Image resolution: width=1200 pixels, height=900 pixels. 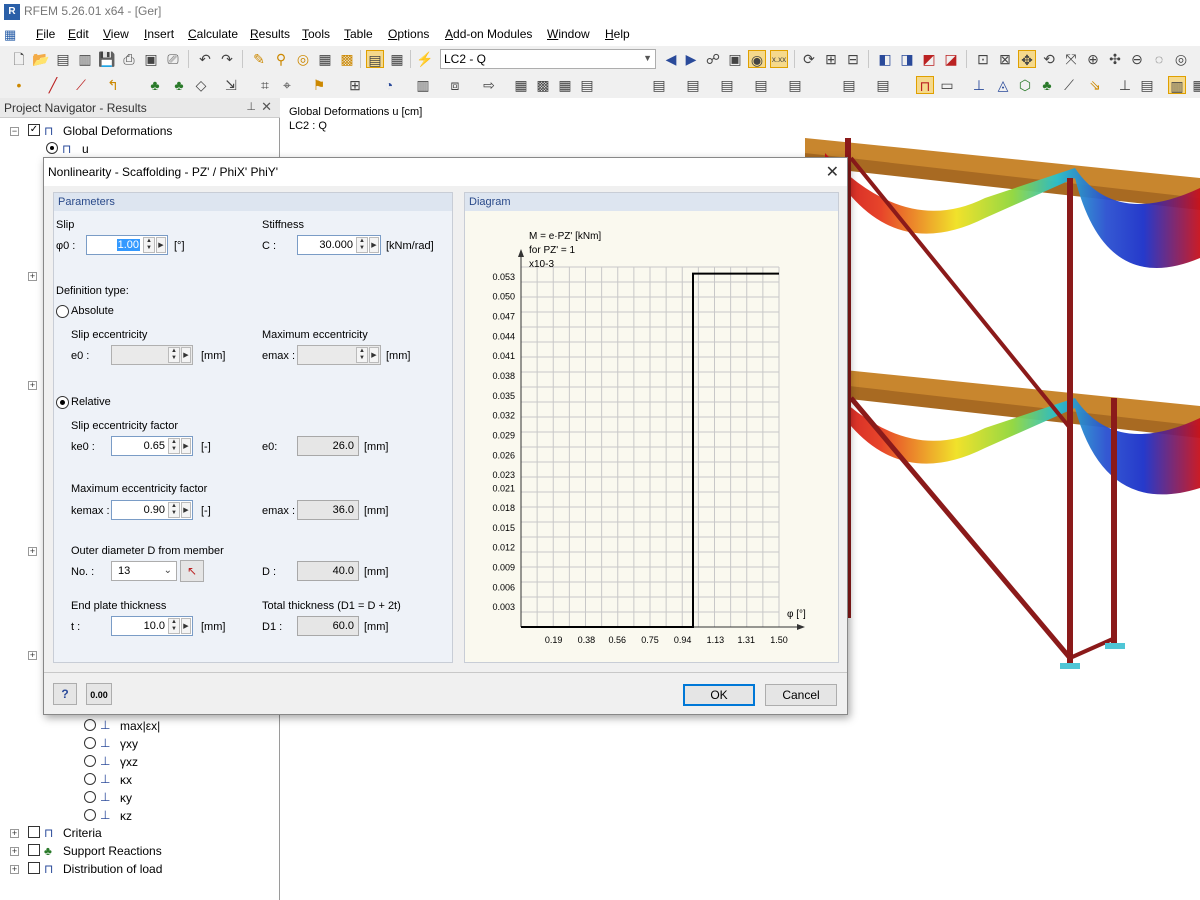 I want to click on decimal-places-button: 0.00, so click(x=99, y=694).